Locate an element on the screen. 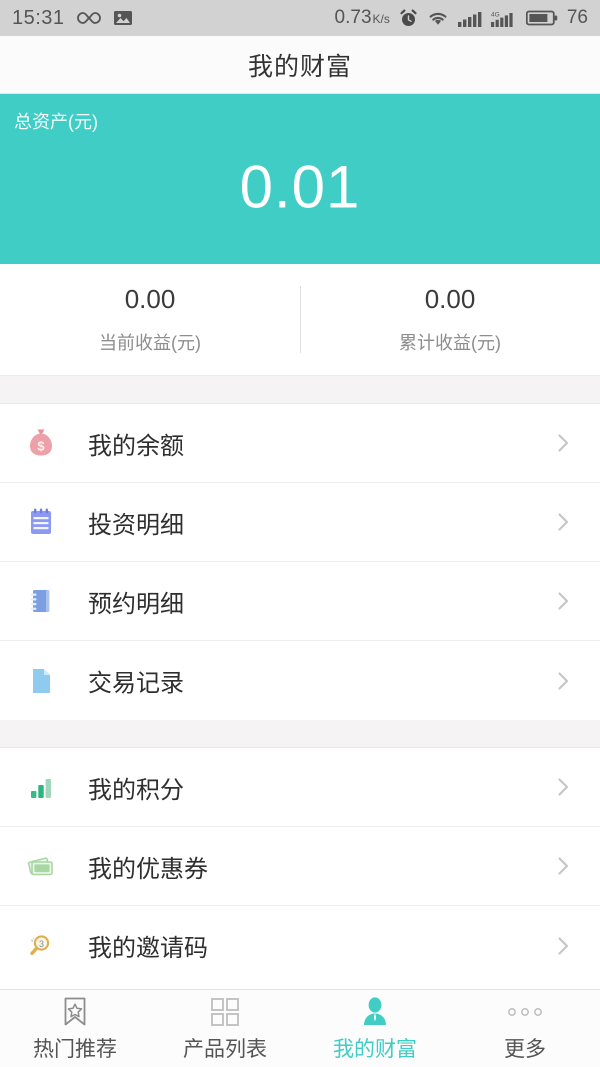 The image size is (600, 1067). menu-item-label: 我的余额 is located at coordinates (136, 446).